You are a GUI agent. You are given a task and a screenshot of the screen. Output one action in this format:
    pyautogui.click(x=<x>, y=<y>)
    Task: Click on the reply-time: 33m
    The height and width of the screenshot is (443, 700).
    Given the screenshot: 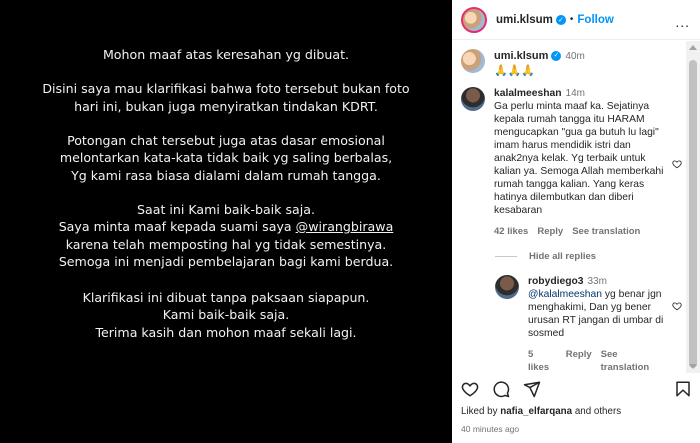 What is the action you would take?
    pyautogui.click(x=597, y=281)
    